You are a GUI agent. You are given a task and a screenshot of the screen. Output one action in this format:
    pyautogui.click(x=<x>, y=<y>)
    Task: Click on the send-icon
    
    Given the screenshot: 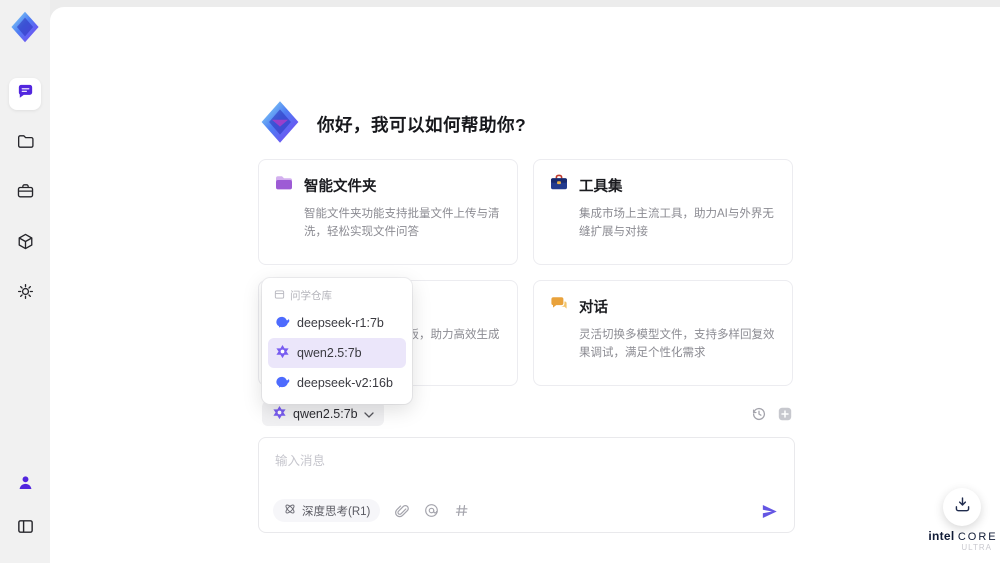 What is the action you would take?
    pyautogui.click(x=769, y=511)
    